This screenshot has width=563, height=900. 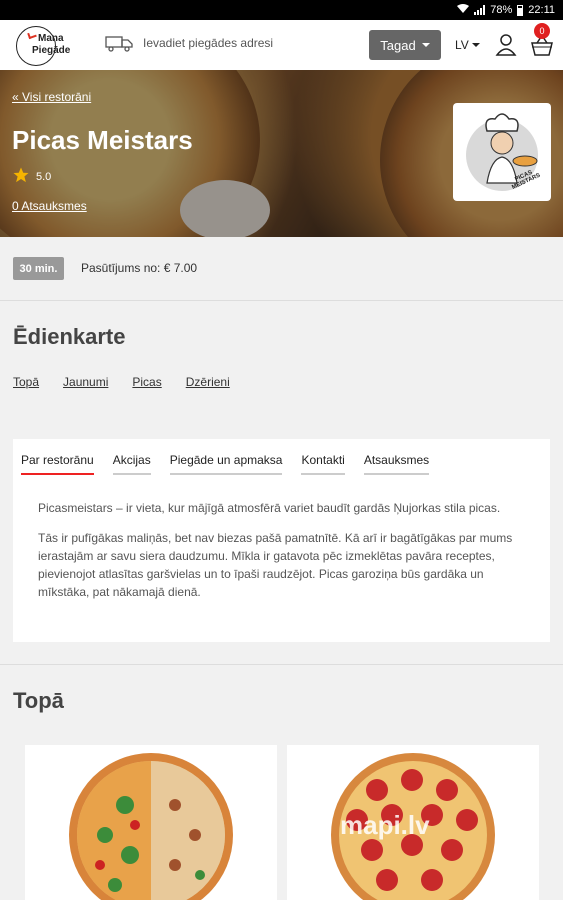 What do you see at coordinates (281, 10) in the screenshot?
I see `status-bar: 78% 22:11` at bounding box center [281, 10].